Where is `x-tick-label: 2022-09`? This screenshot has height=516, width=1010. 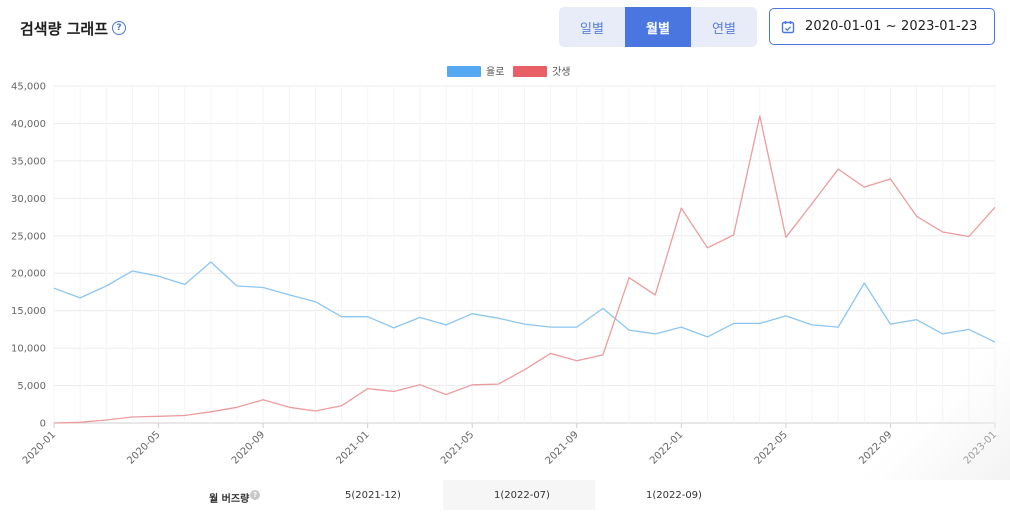
x-tick-label: 2022-09 is located at coordinates (875, 447).